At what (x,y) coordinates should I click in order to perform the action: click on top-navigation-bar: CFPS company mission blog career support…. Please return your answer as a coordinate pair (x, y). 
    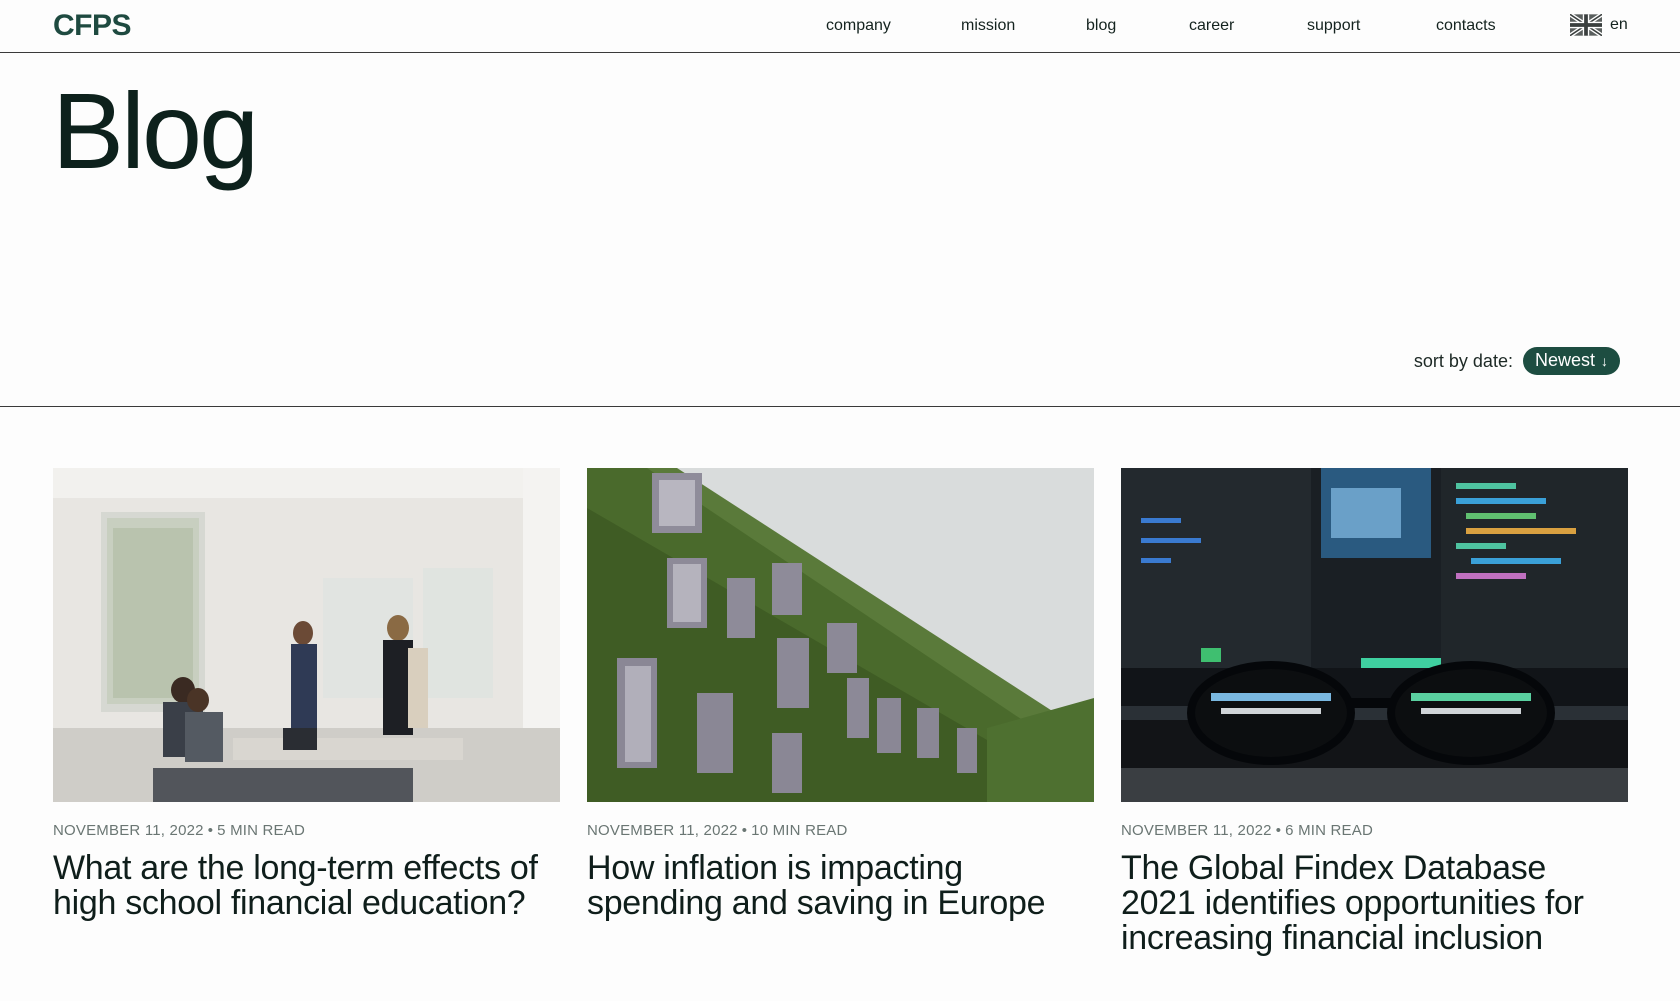
    Looking at the image, I should click on (840, 26).